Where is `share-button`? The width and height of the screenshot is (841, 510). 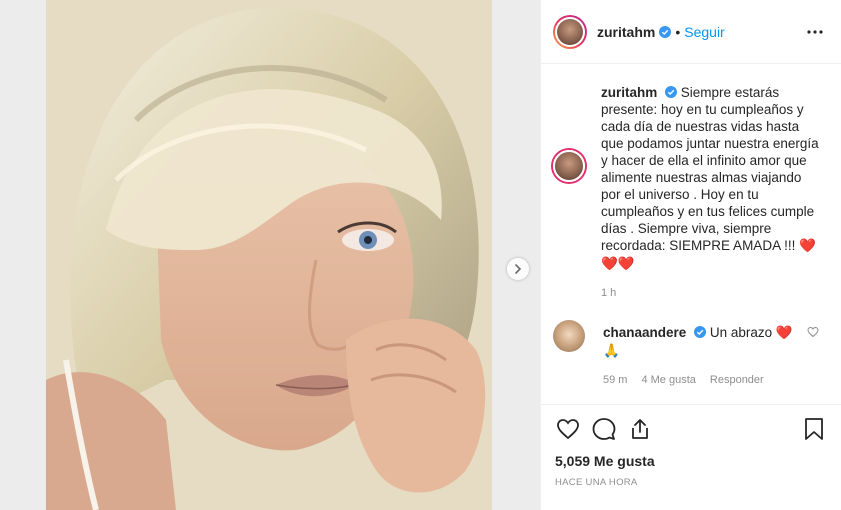
share-button is located at coordinates (640, 429).